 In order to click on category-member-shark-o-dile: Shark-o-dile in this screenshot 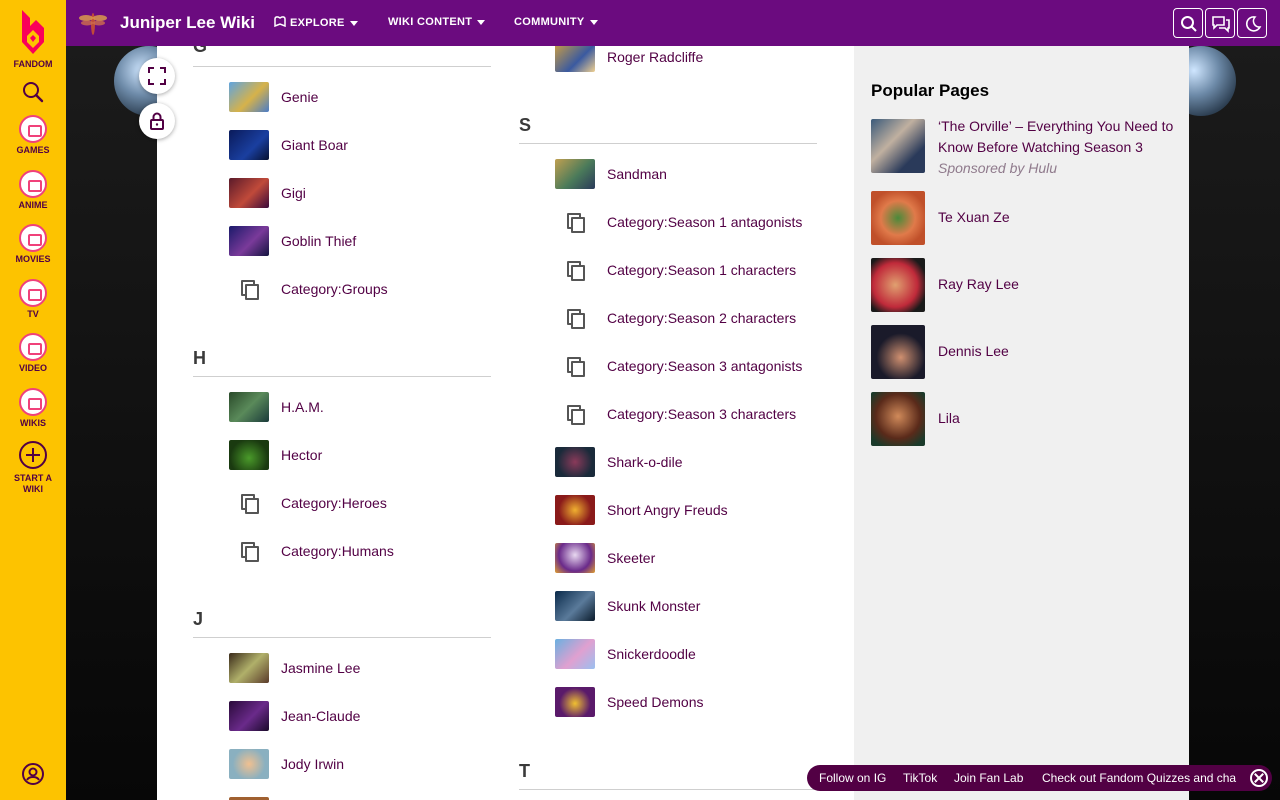, I will do `click(618, 462)`.